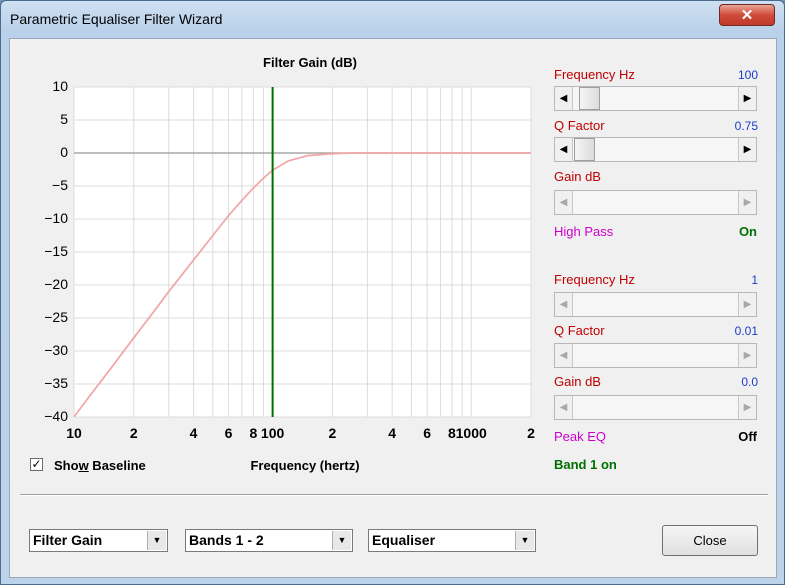 The height and width of the screenshot is (585, 785). What do you see at coordinates (577, 176) in the screenshot?
I see `band1-gain-label: Gain dB` at bounding box center [577, 176].